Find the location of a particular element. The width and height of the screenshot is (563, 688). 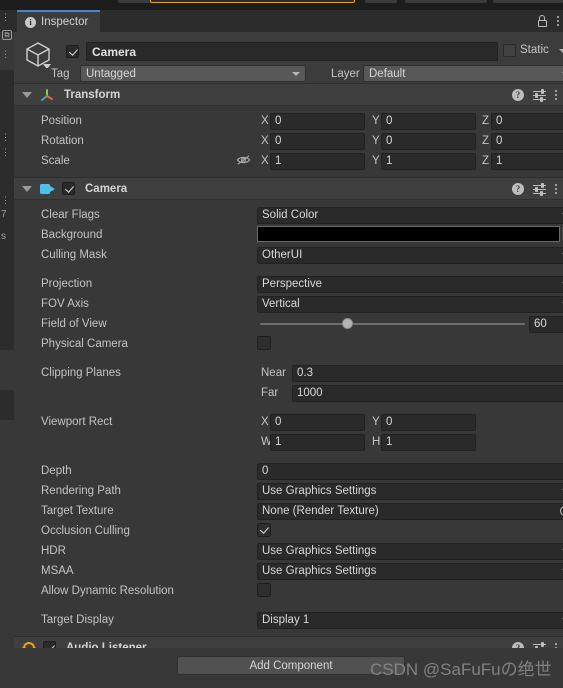

label-physical-camera: Physical Camera is located at coordinates (84, 344).